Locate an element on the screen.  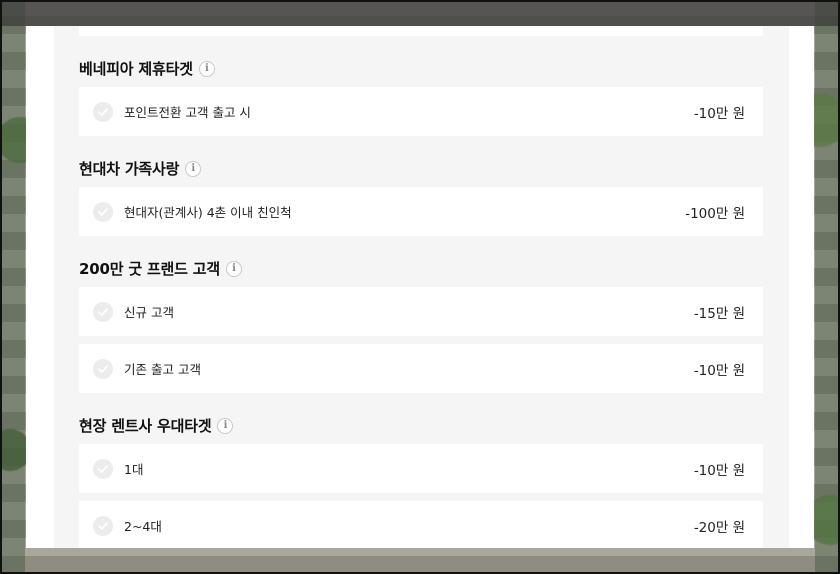
item-amount: -20만 원 is located at coordinates (719, 527).